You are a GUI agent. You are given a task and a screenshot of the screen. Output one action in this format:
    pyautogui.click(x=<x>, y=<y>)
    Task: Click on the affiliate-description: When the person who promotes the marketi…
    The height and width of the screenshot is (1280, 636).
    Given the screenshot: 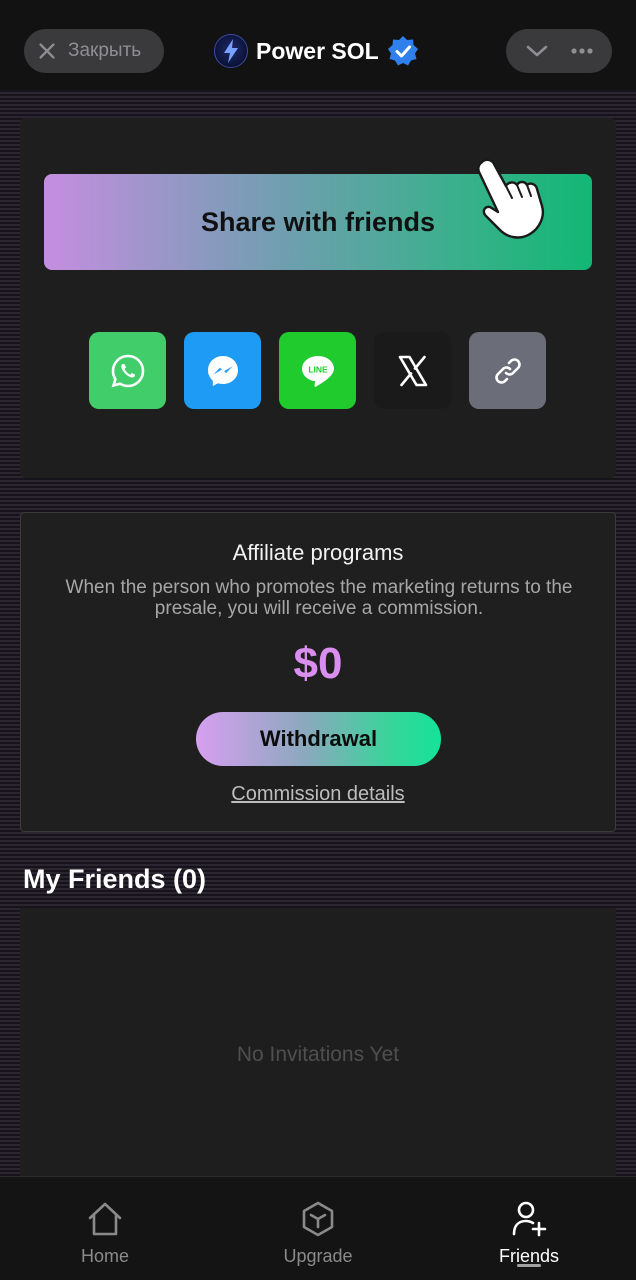 What is the action you would take?
    pyautogui.click(x=319, y=598)
    